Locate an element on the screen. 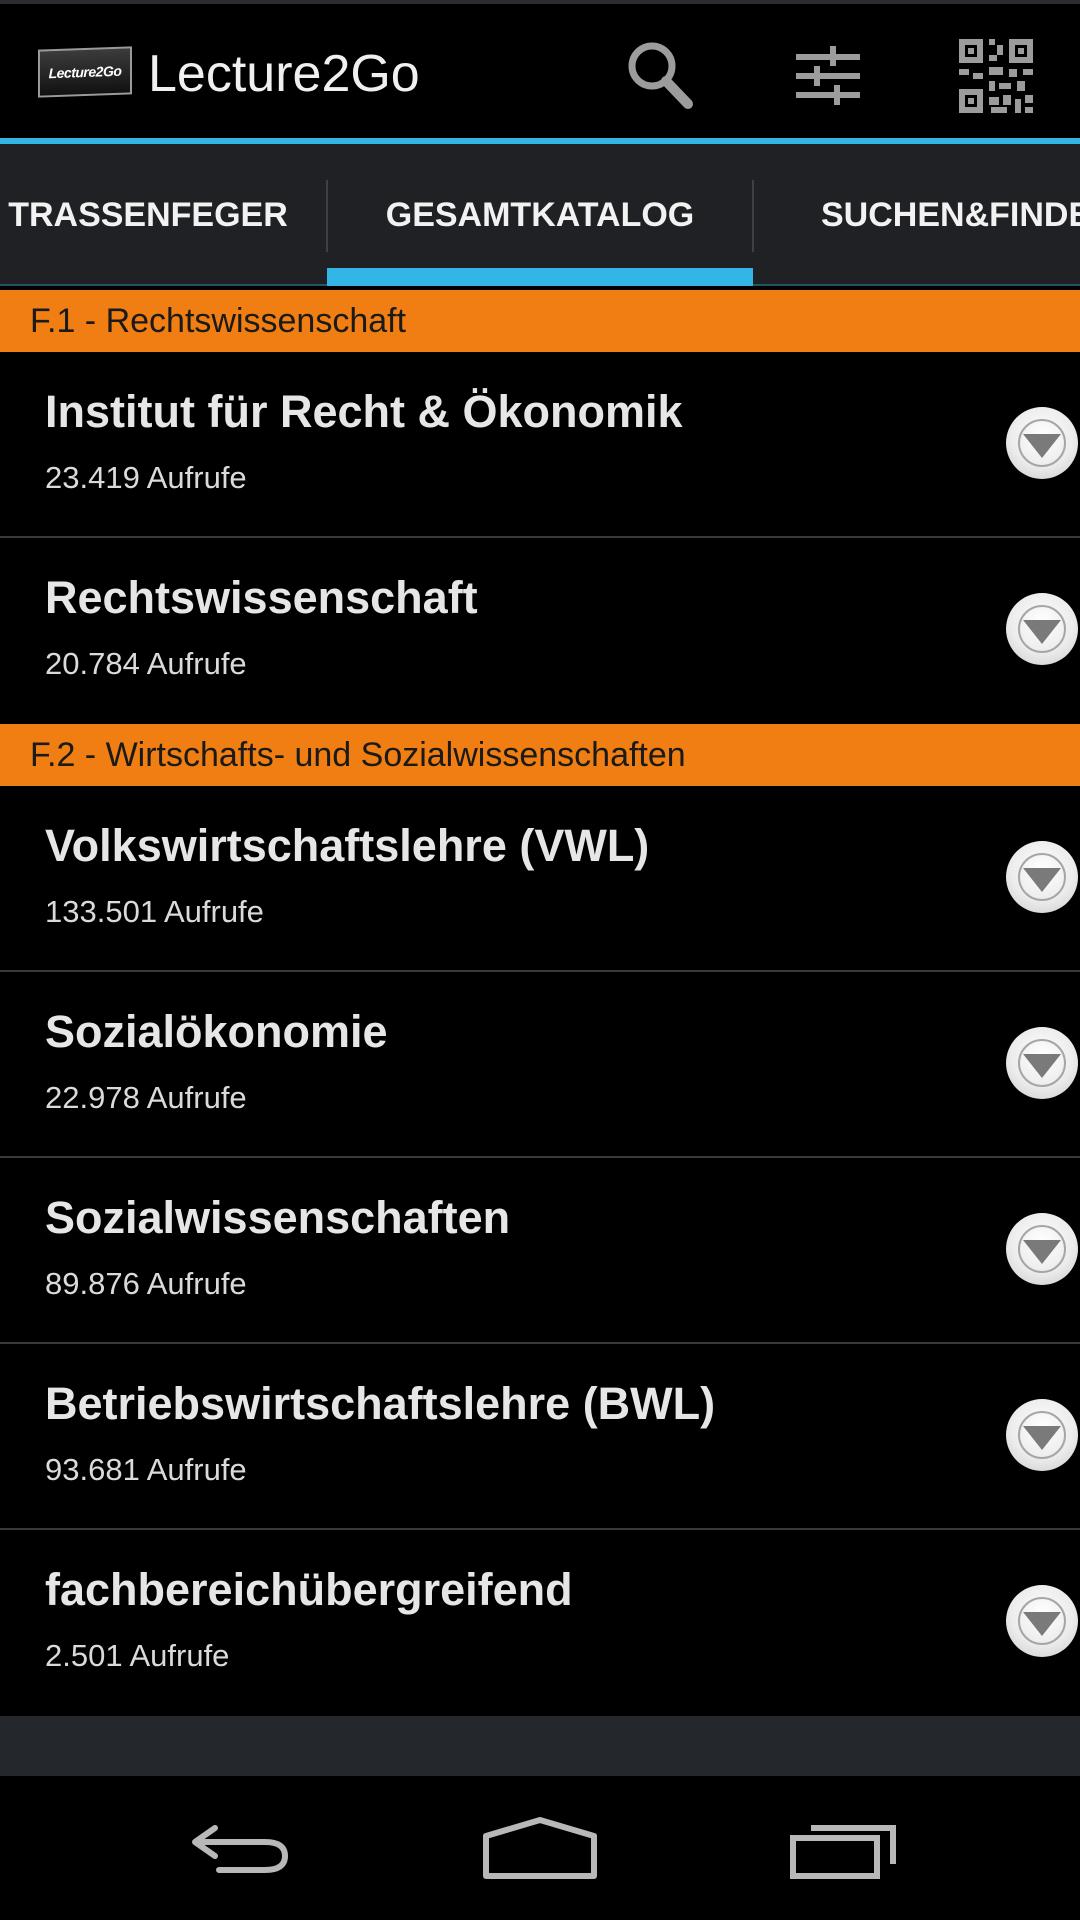 This screenshot has width=1080, height=1920. list-item-title: Sozialwissenschaften is located at coordinates (278, 1217).